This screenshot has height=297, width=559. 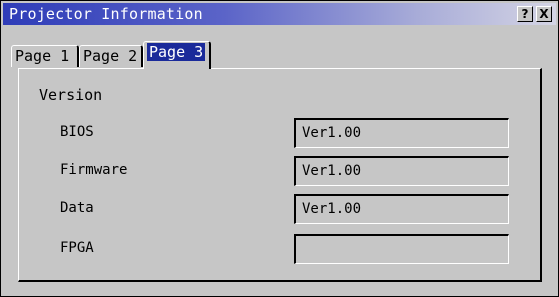 What do you see at coordinates (525, 14) in the screenshot?
I see `help-button: ?` at bounding box center [525, 14].